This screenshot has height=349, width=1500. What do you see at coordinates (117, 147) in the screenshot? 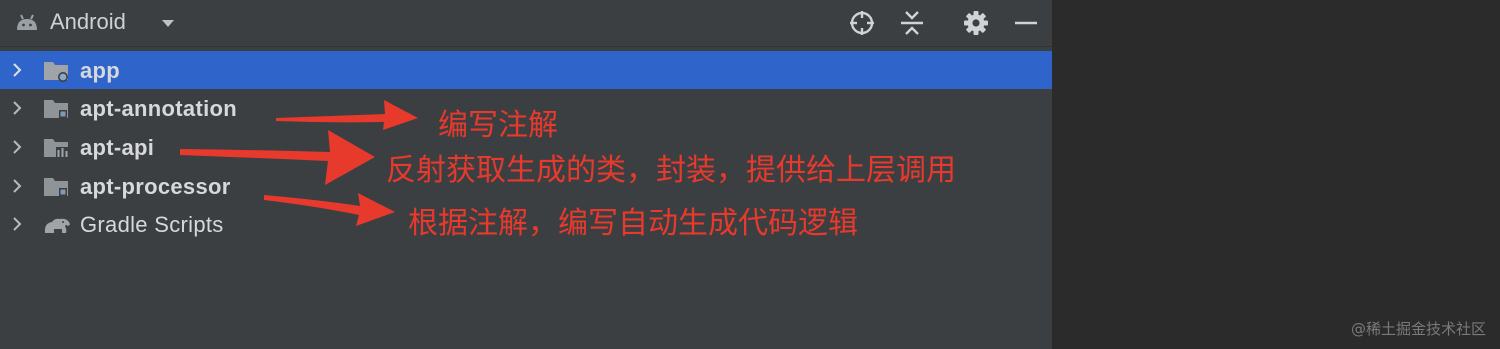
I see `tree-item-label: apt-api` at bounding box center [117, 147].